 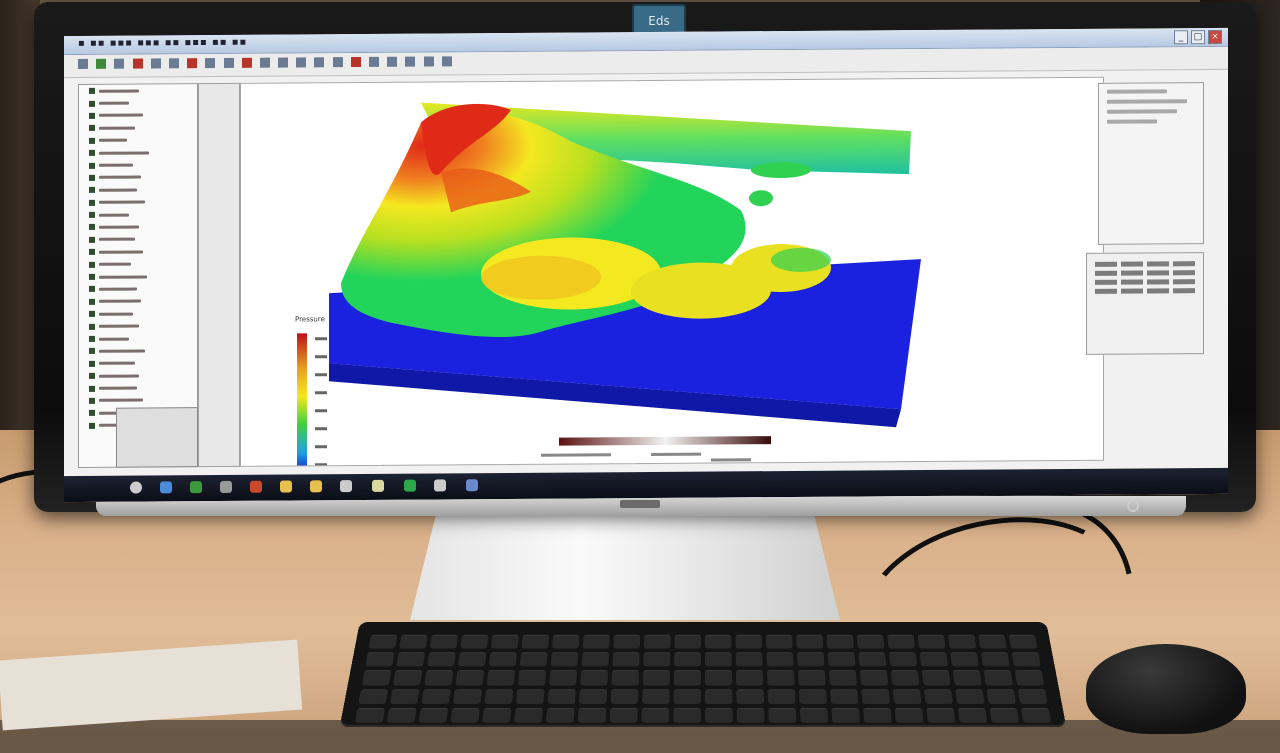 What do you see at coordinates (1151, 163) in the screenshot?
I see `properties-panel` at bounding box center [1151, 163].